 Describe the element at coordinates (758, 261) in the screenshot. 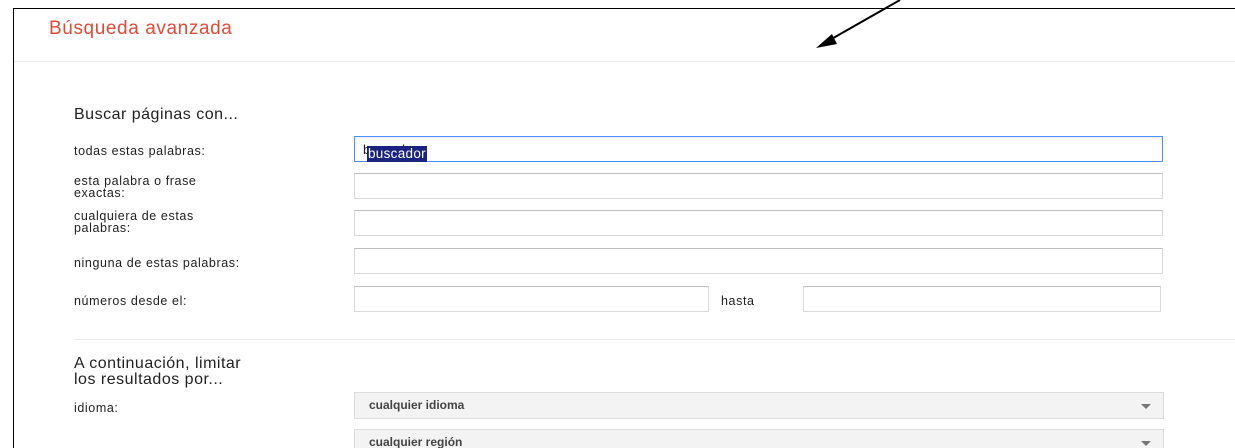

I see `none-words-input` at that location.